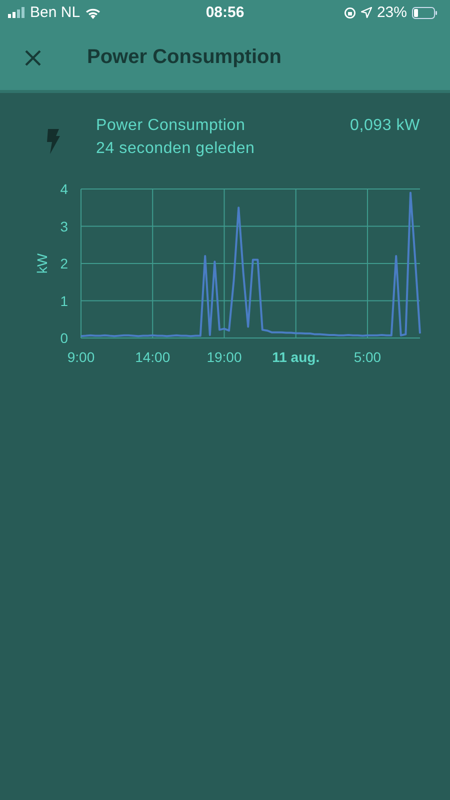 This screenshot has width=450, height=800. What do you see at coordinates (350, 12) in the screenshot?
I see `rotation-lock-icon` at bounding box center [350, 12].